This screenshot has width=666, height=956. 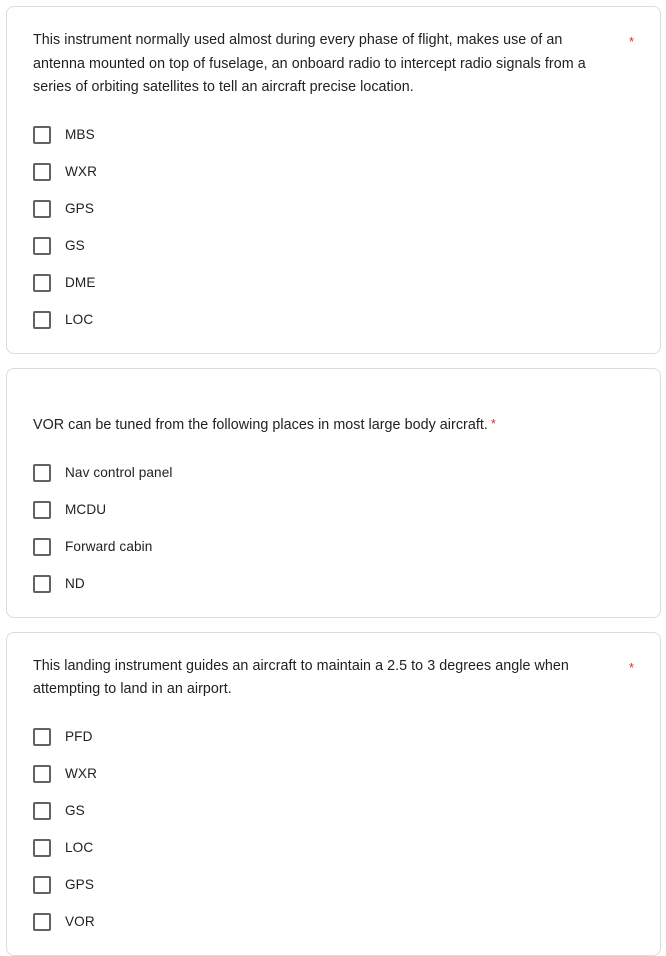 What do you see at coordinates (334, 135) in the screenshot?
I see `checkbox-option: MBS` at bounding box center [334, 135].